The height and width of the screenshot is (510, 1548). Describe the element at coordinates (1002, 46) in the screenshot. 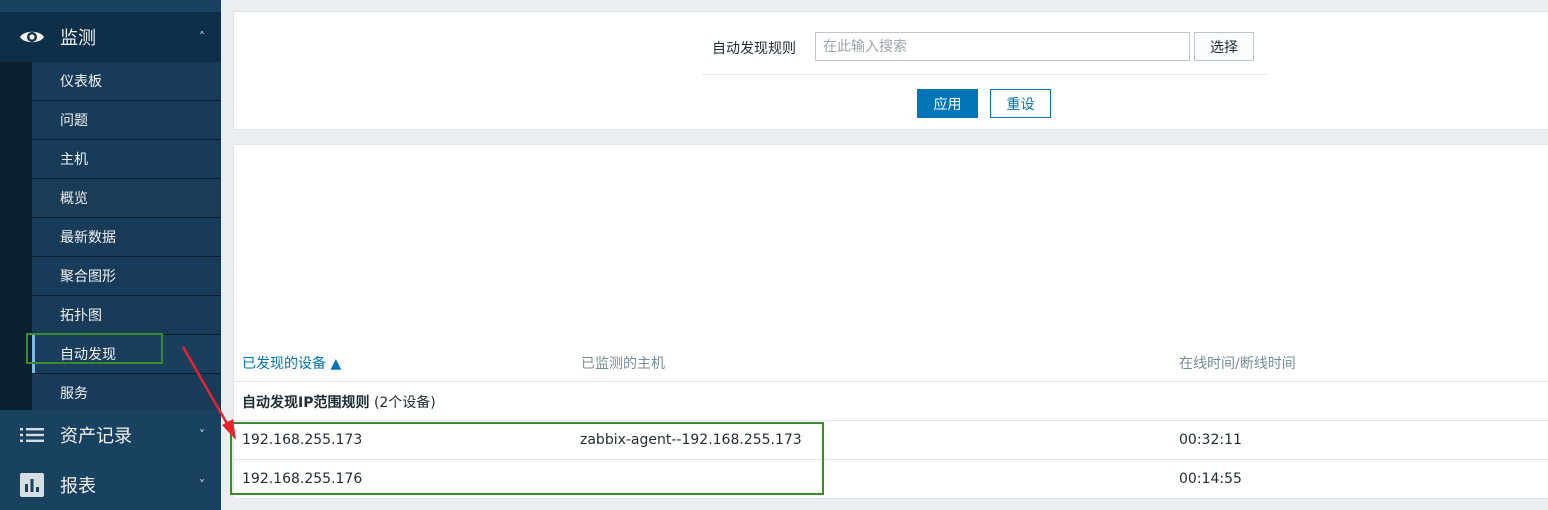

I see `discovery-rule-search-input` at that location.